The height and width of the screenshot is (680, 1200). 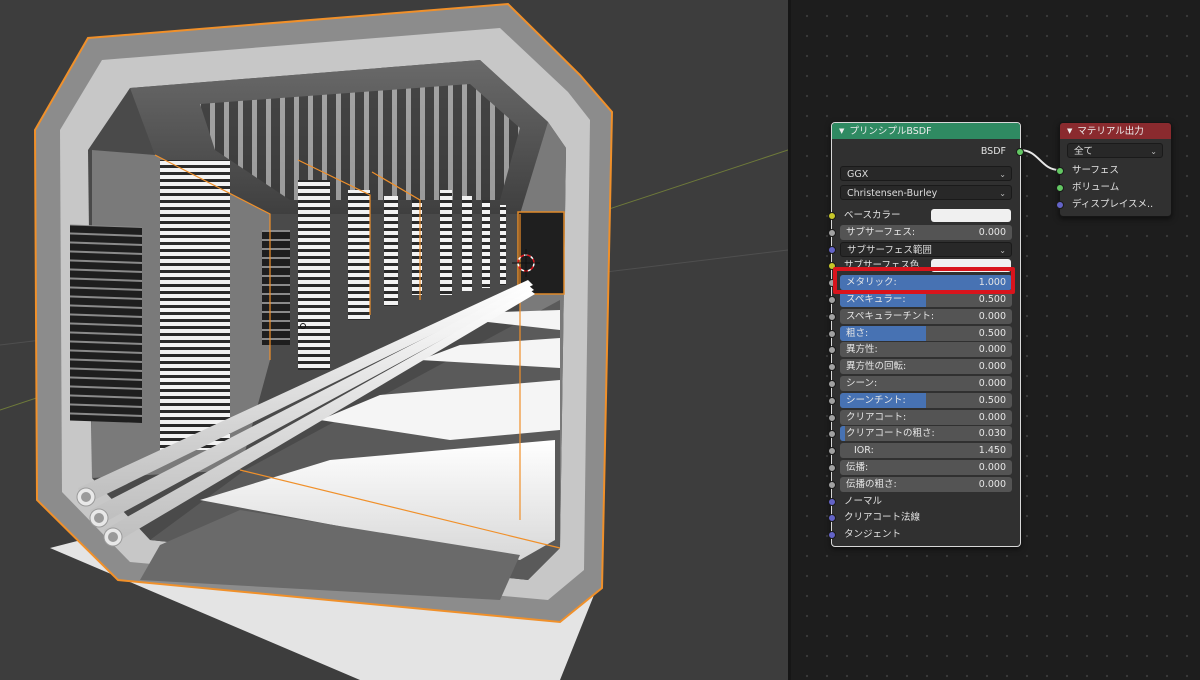 I want to click on input-8-value: 0.000, so click(x=992, y=350).